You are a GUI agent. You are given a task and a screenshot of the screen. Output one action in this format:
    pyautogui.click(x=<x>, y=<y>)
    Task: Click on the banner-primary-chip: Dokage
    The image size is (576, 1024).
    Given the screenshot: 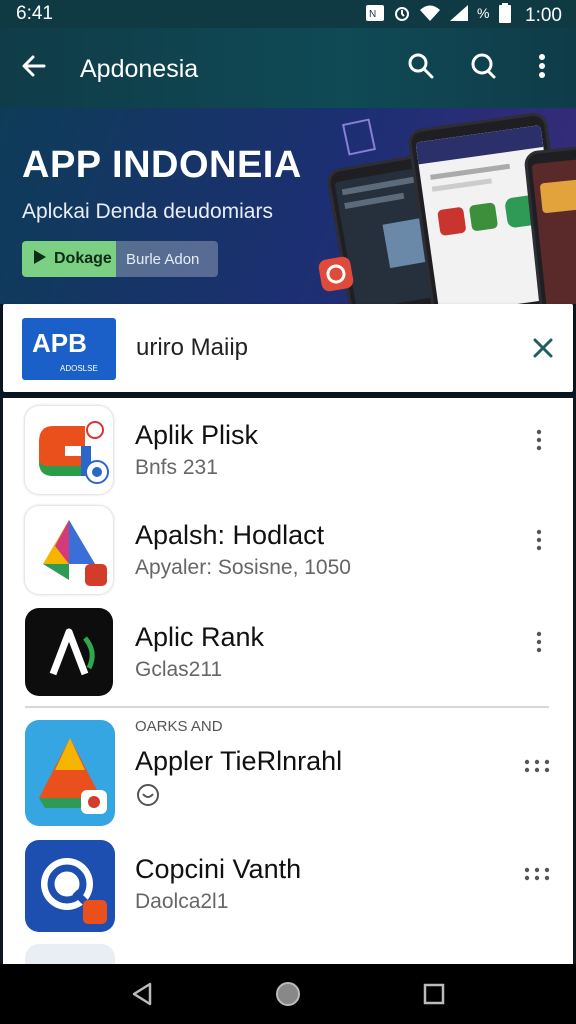 What is the action you would take?
    pyautogui.click(x=69, y=259)
    